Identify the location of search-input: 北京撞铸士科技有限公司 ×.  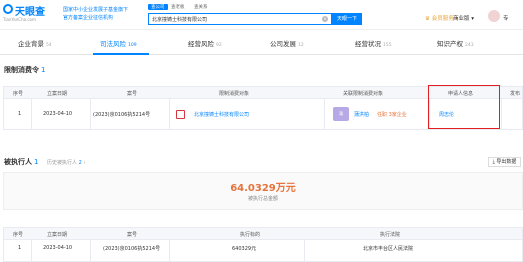
(240, 19).